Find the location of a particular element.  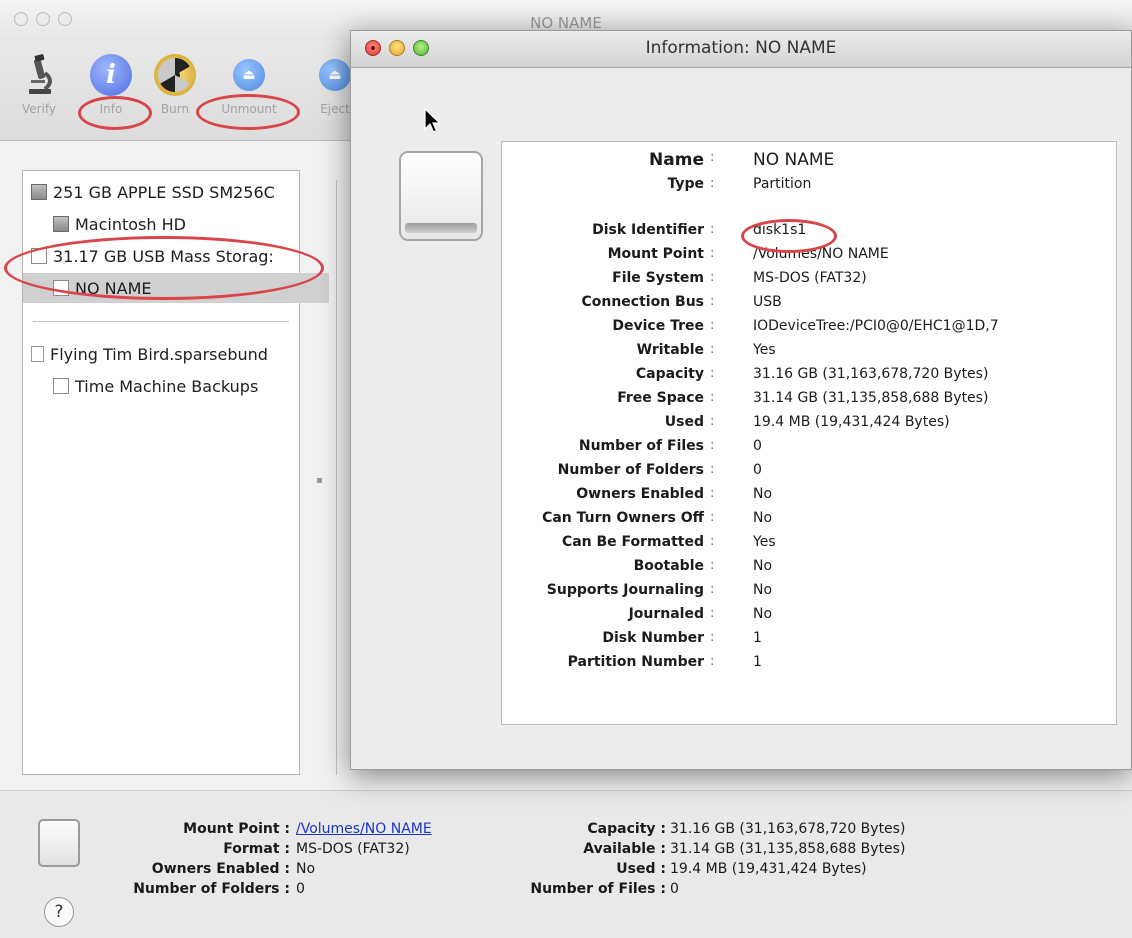

file-system-value: MS-DOS (FAT32) is located at coordinates (810, 278).